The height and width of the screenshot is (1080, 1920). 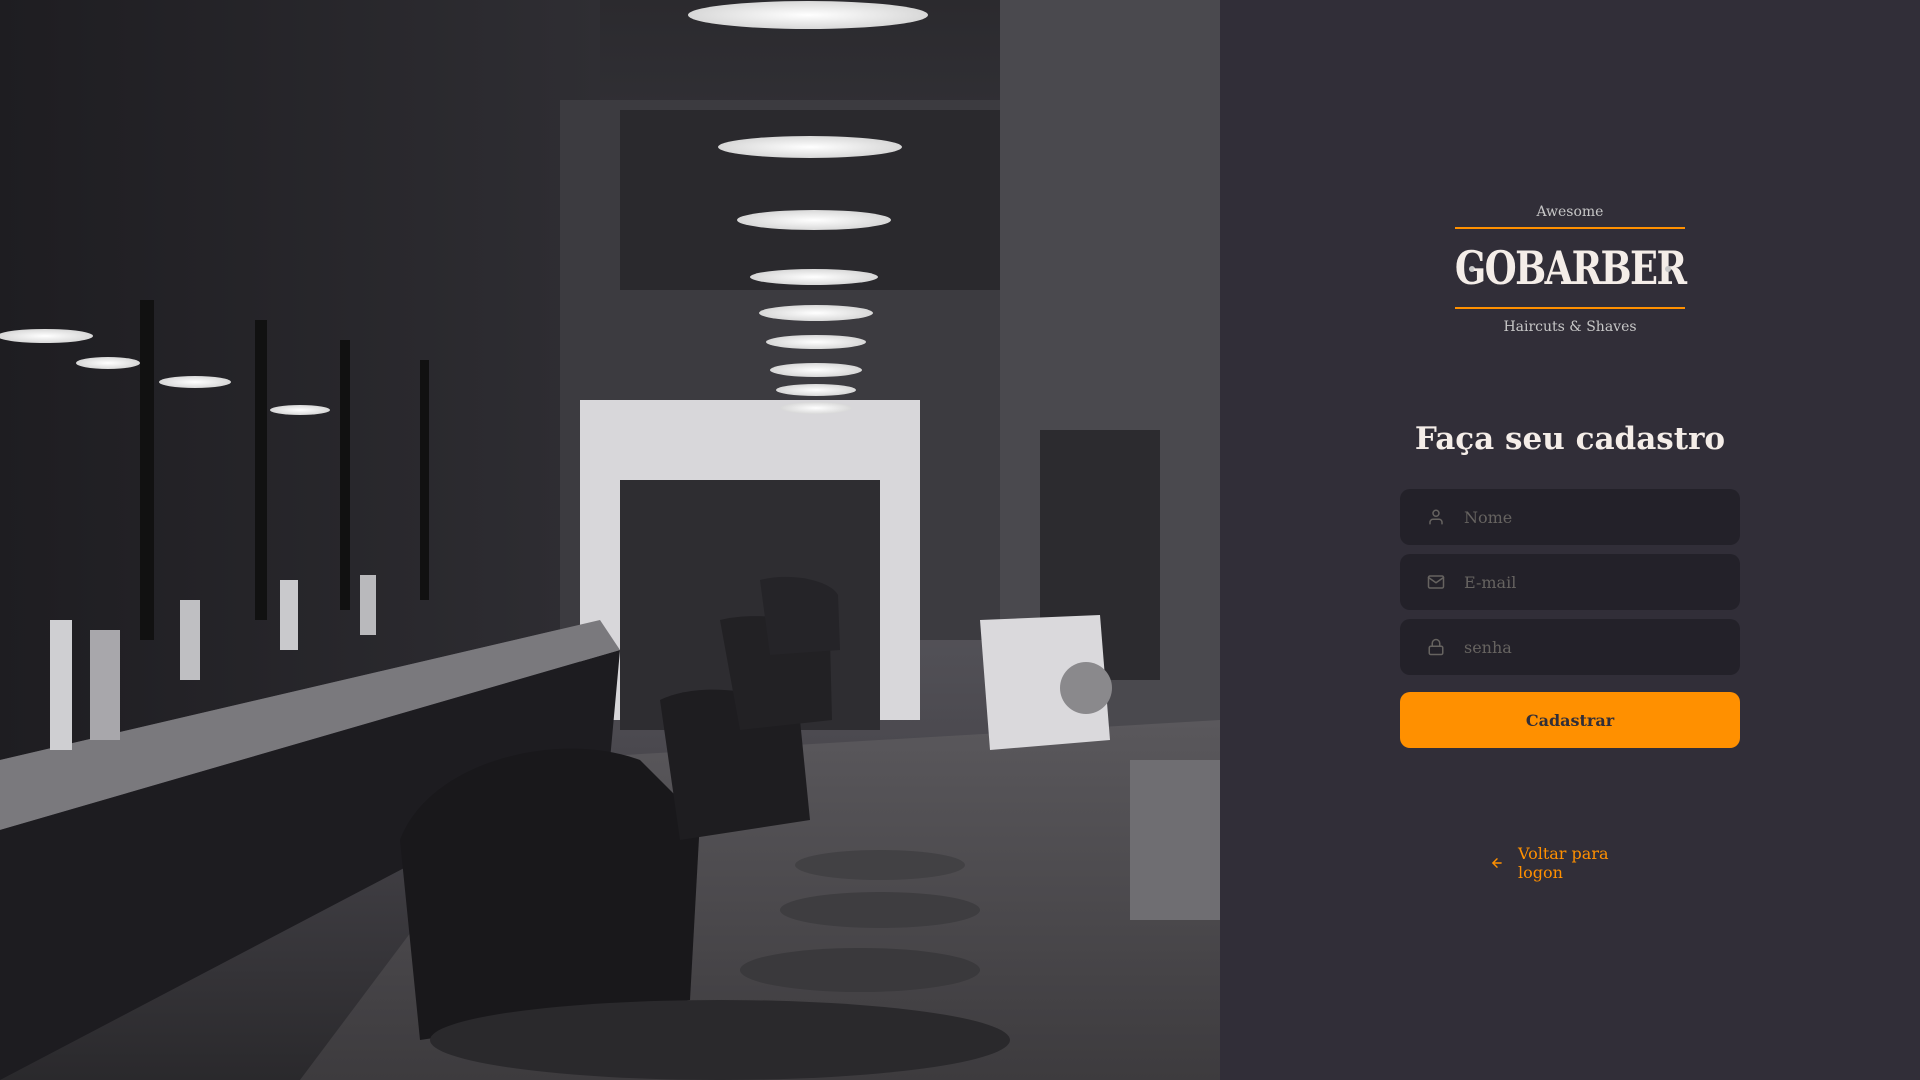 What do you see at coordinates (1436, 647) in the screenshot?
I see `lock-icon` at bounding box center [1436, 647].